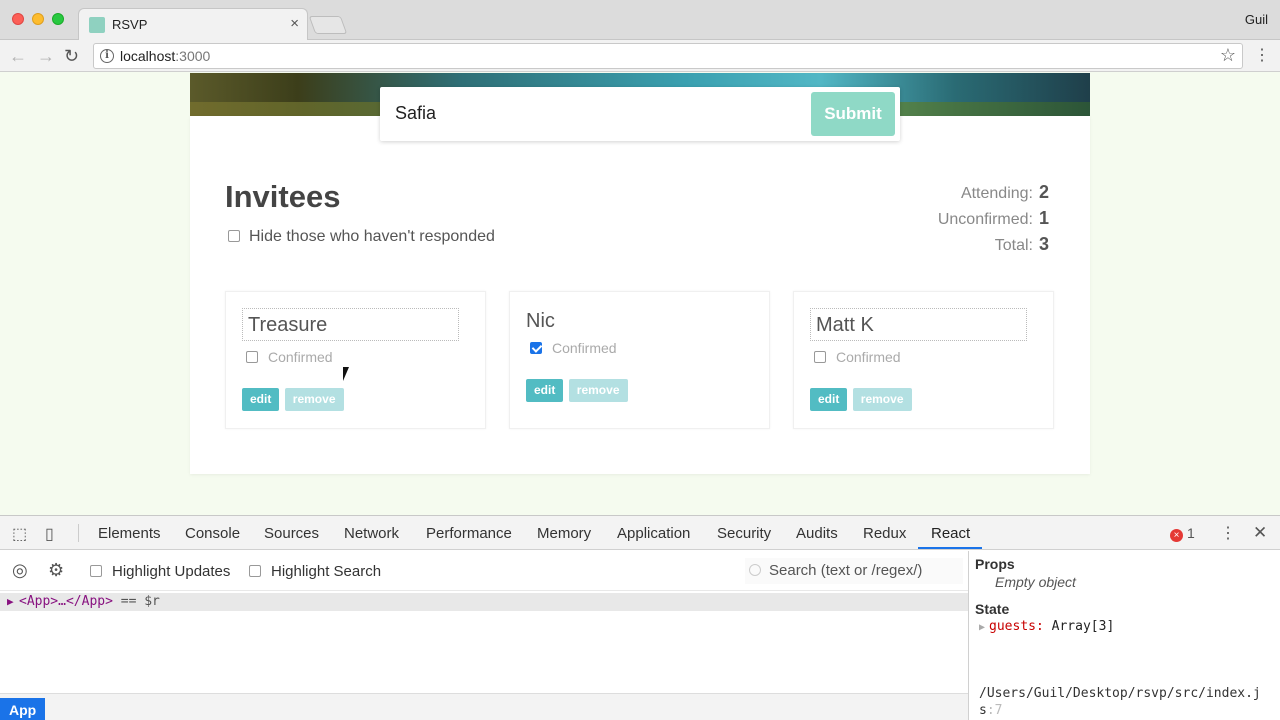 The width and height of the screenshot is (1280, 720). What do you see at coordinates (1262, 55) in the screenshot?
I see `browser-menu-icon: ⋮` at bounding box center [1262, 55].